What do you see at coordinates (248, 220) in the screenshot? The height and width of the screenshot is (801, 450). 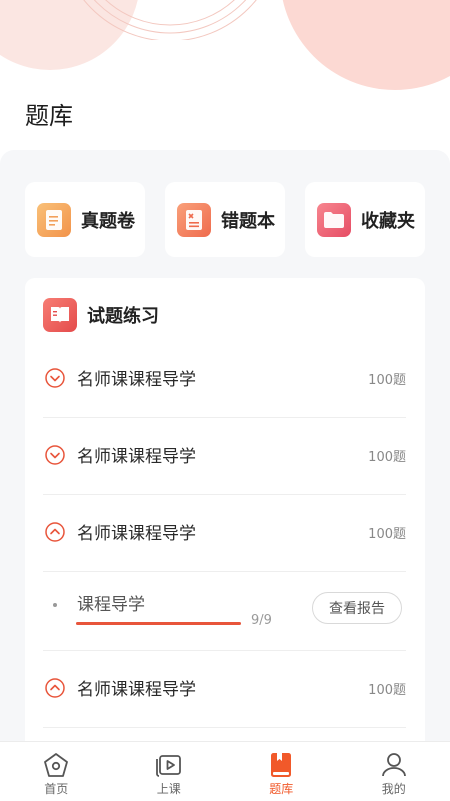 I see `category-label: 错题本` at bounding box center [248, 220].